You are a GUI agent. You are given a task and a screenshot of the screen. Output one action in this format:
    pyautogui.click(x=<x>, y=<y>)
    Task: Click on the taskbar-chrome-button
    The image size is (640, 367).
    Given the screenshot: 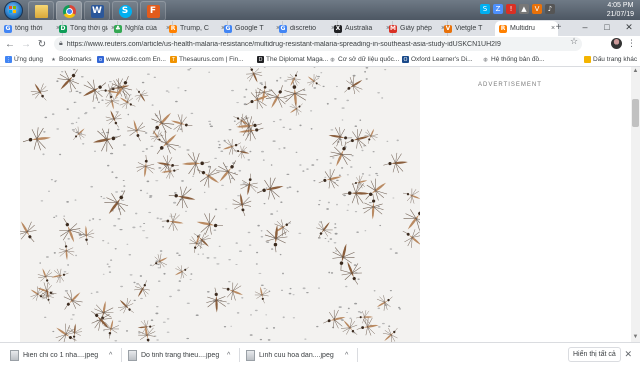 What is the action you would take?
    pyautogui.click(x=69, y=11)
    